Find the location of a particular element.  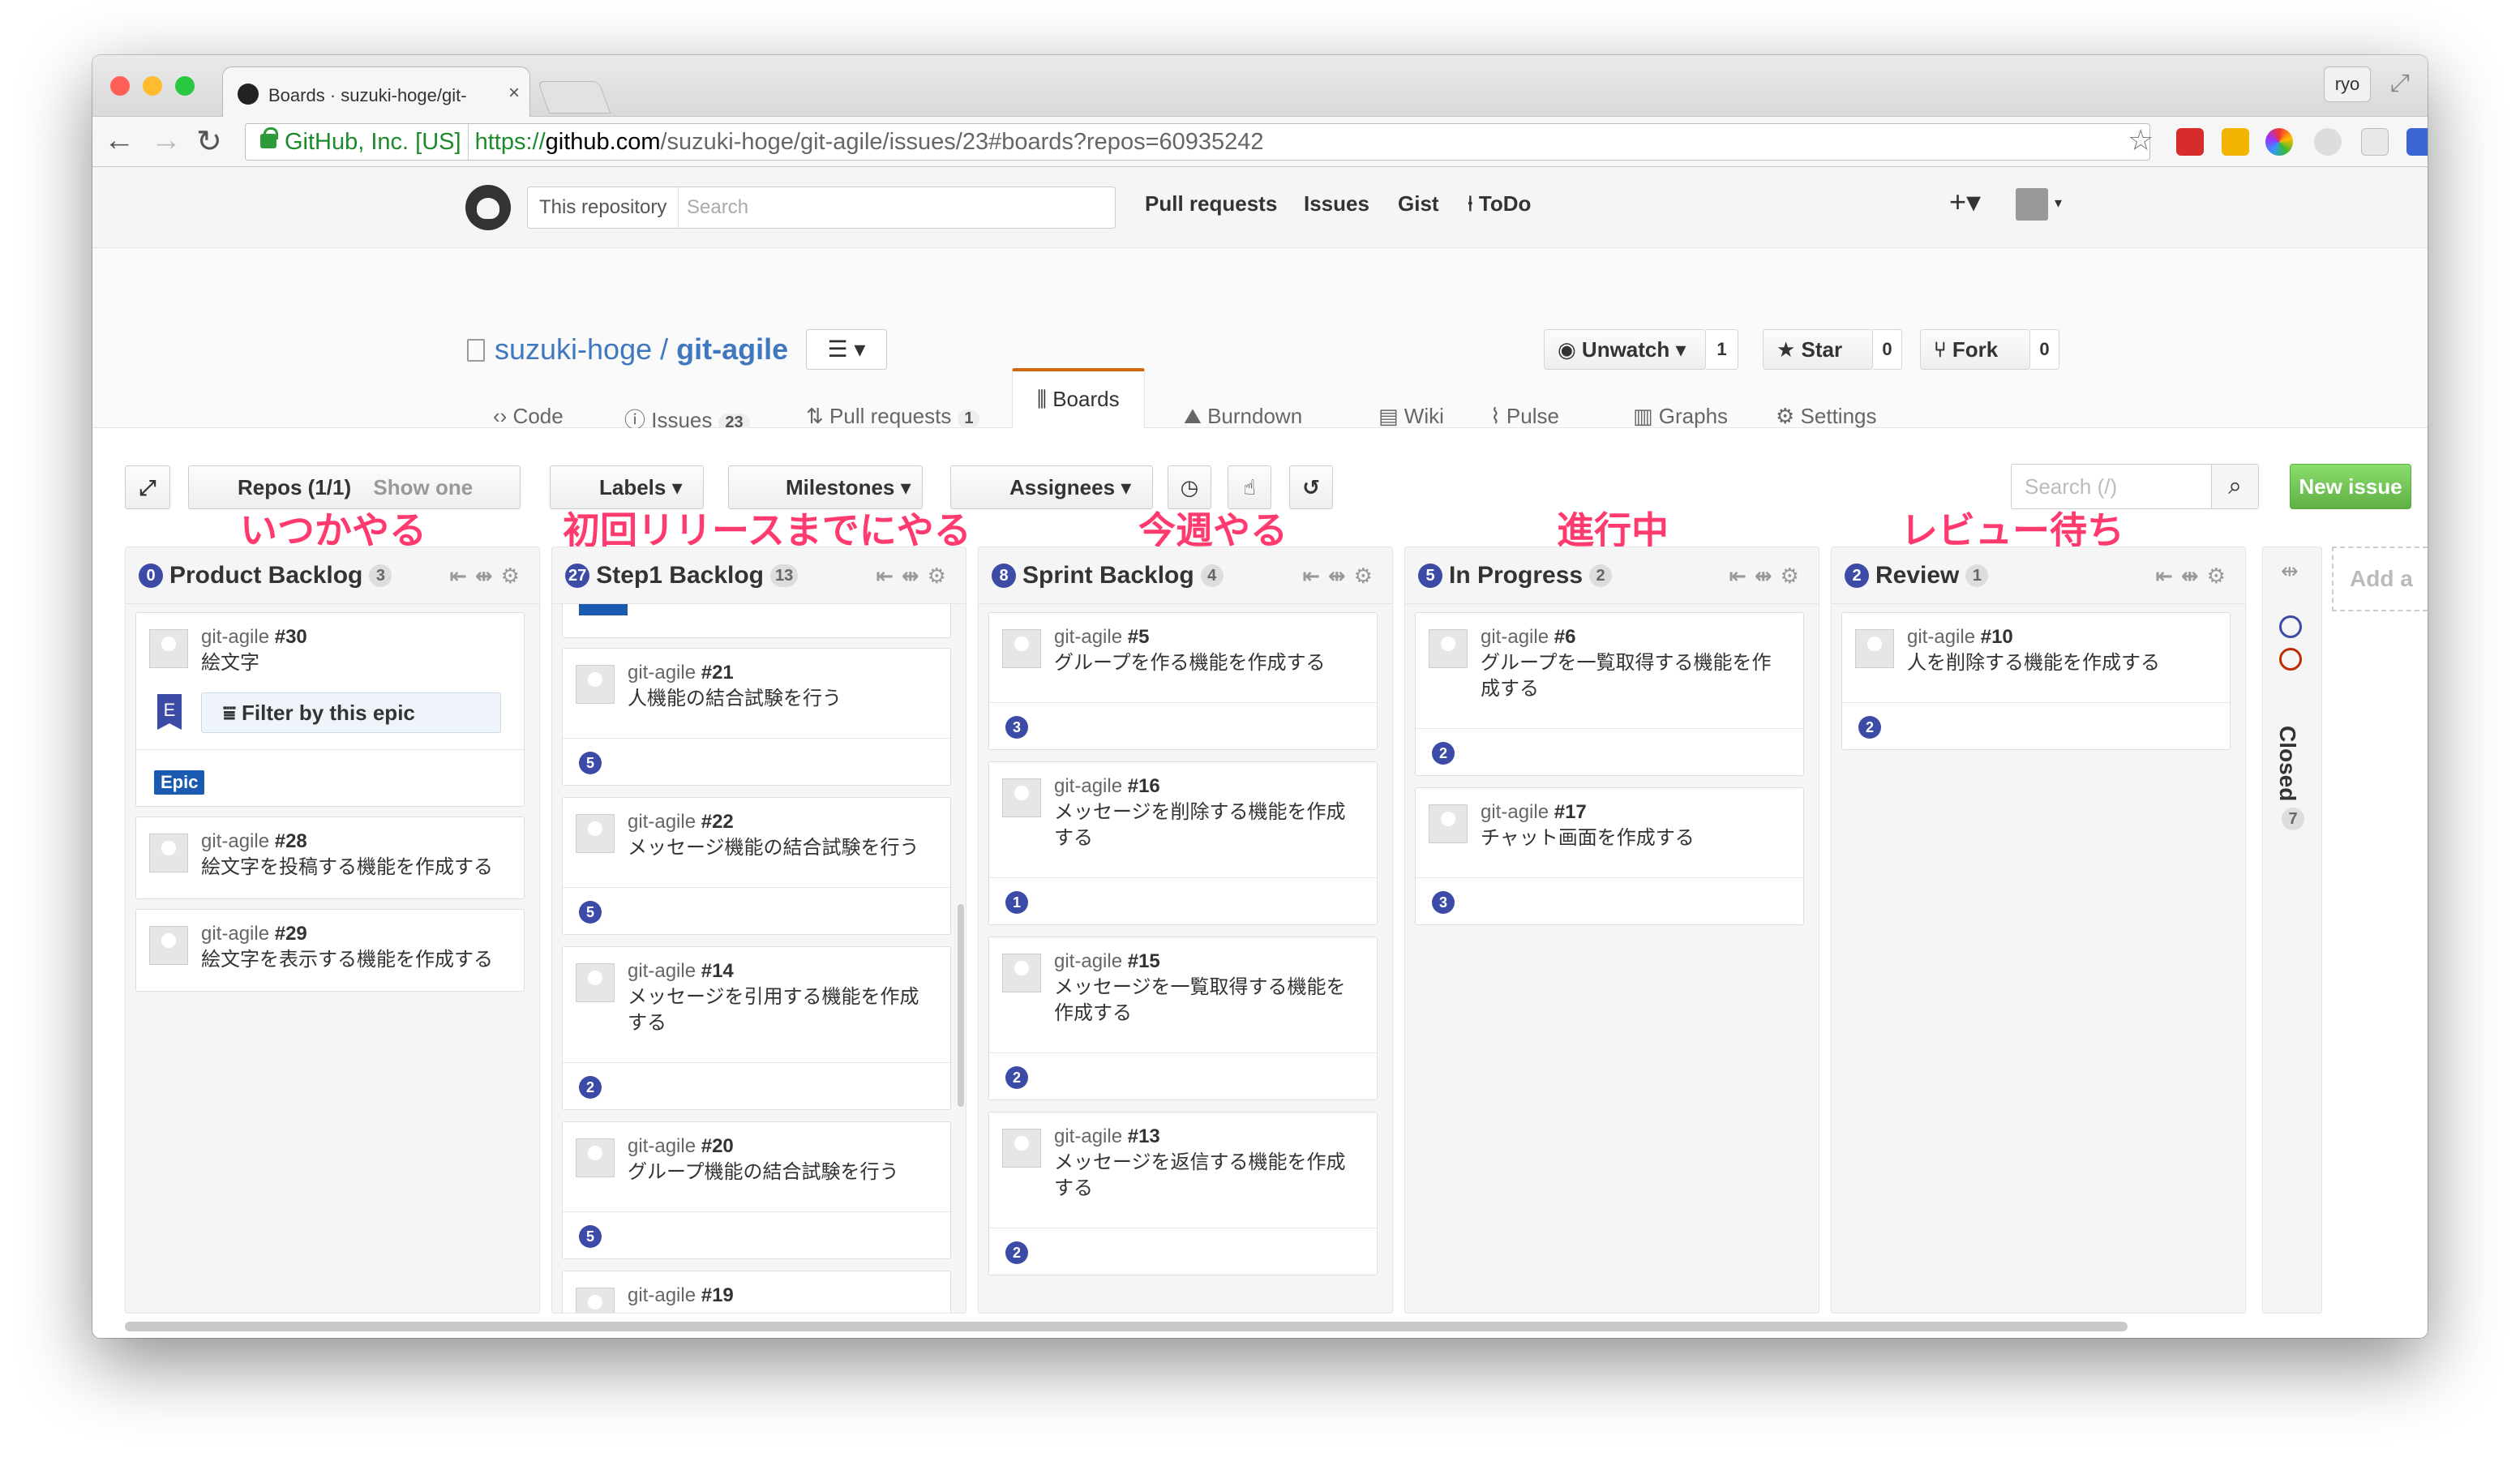

issue-card: git-agile #15 メッセージを一覧取得する機能を作成する 2 is located at coordinates (1183, 1018).